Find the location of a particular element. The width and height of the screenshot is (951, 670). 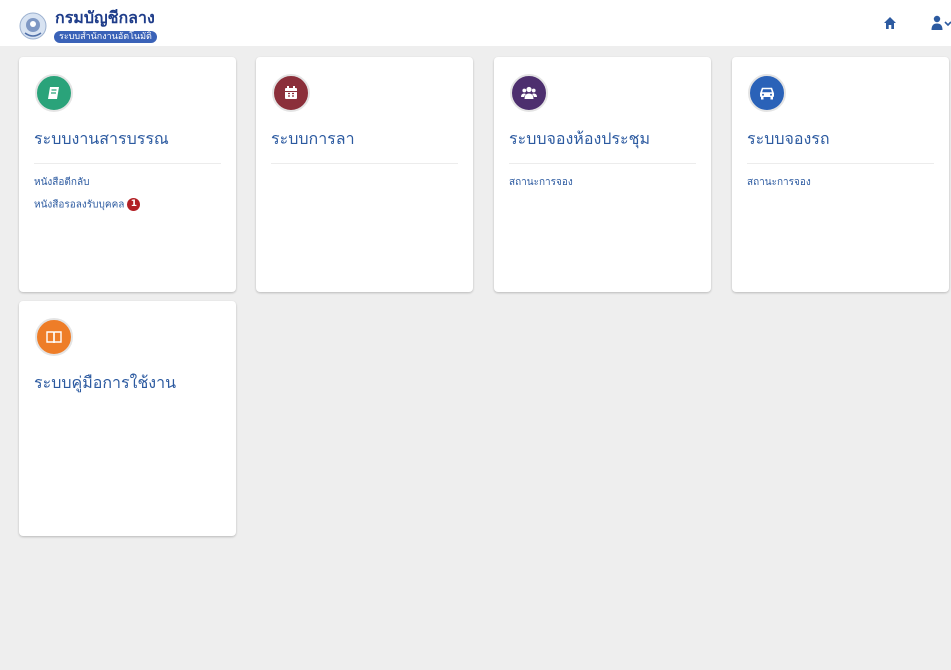

book-icon is located at coordinates (53, 93).